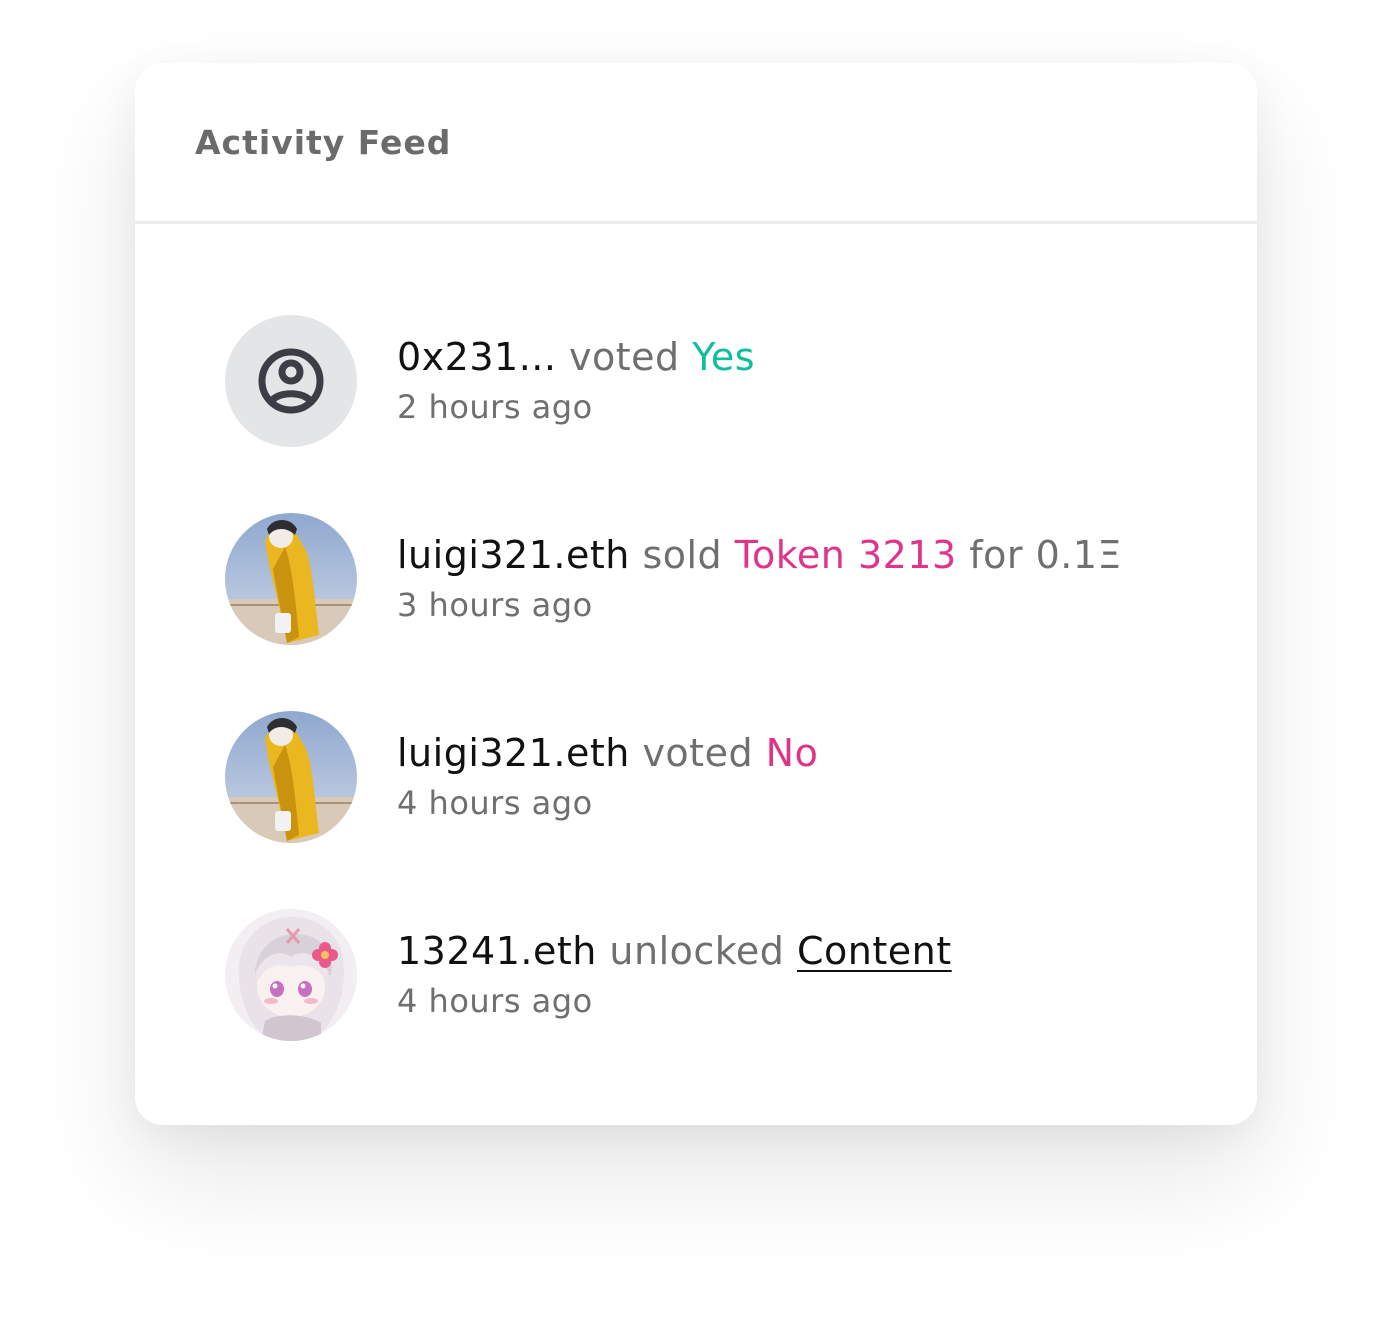  Describe the element at coordinates (874, 951) in the screenshot. I see `content-link: Content` at that location.